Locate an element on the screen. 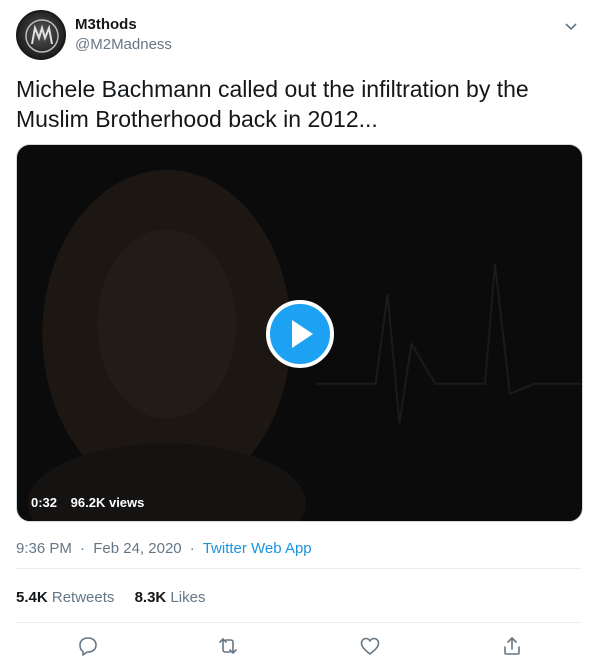 This screenshot has height=670, width=597. play-button is located at coordinates (300, 334).